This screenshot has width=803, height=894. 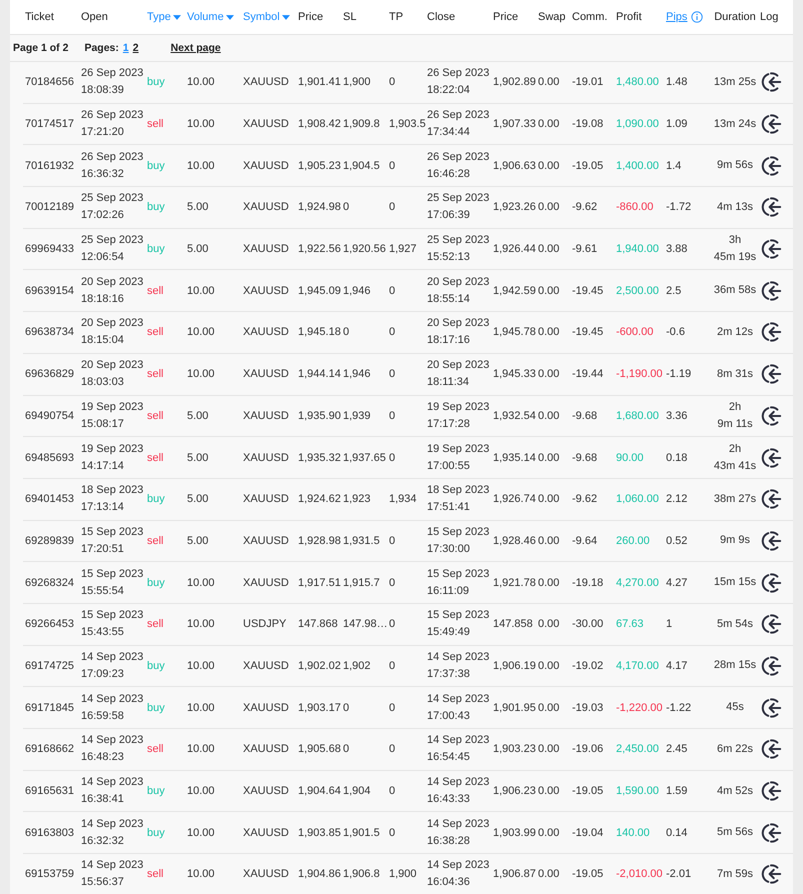 I want to click on commission-cell-text: -19.18, so click(x=588, y=582).